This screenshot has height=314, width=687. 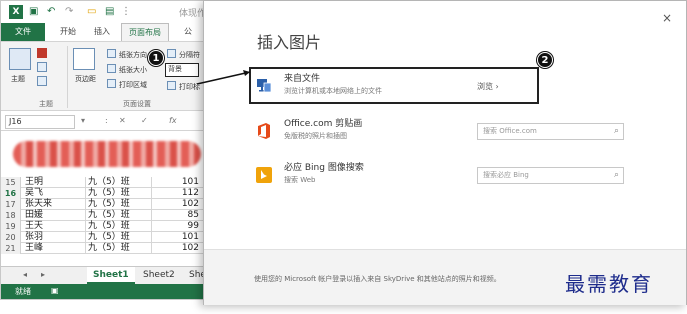 What do you see at coordinates (609, 284) in the screenshot?
I see `watermark-logo: 最需教育` at bounding box center [609, 284].